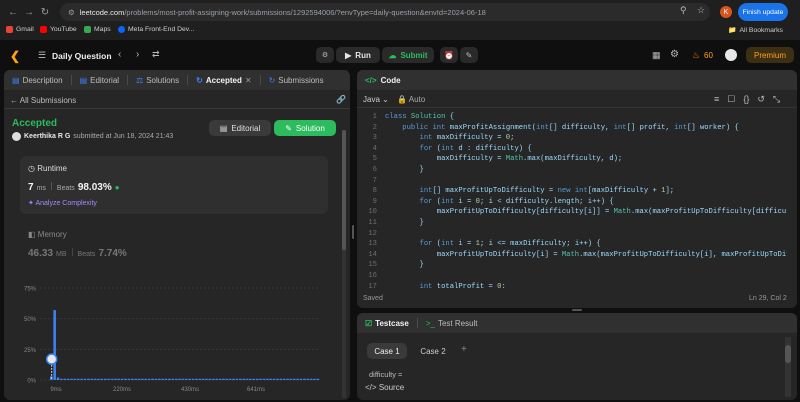 The image size is (800, 402). What do you see at coordinates (37, 80) in the screenshot?
I see `tab-description: ▤ Description` at bounding box center [37, 80].